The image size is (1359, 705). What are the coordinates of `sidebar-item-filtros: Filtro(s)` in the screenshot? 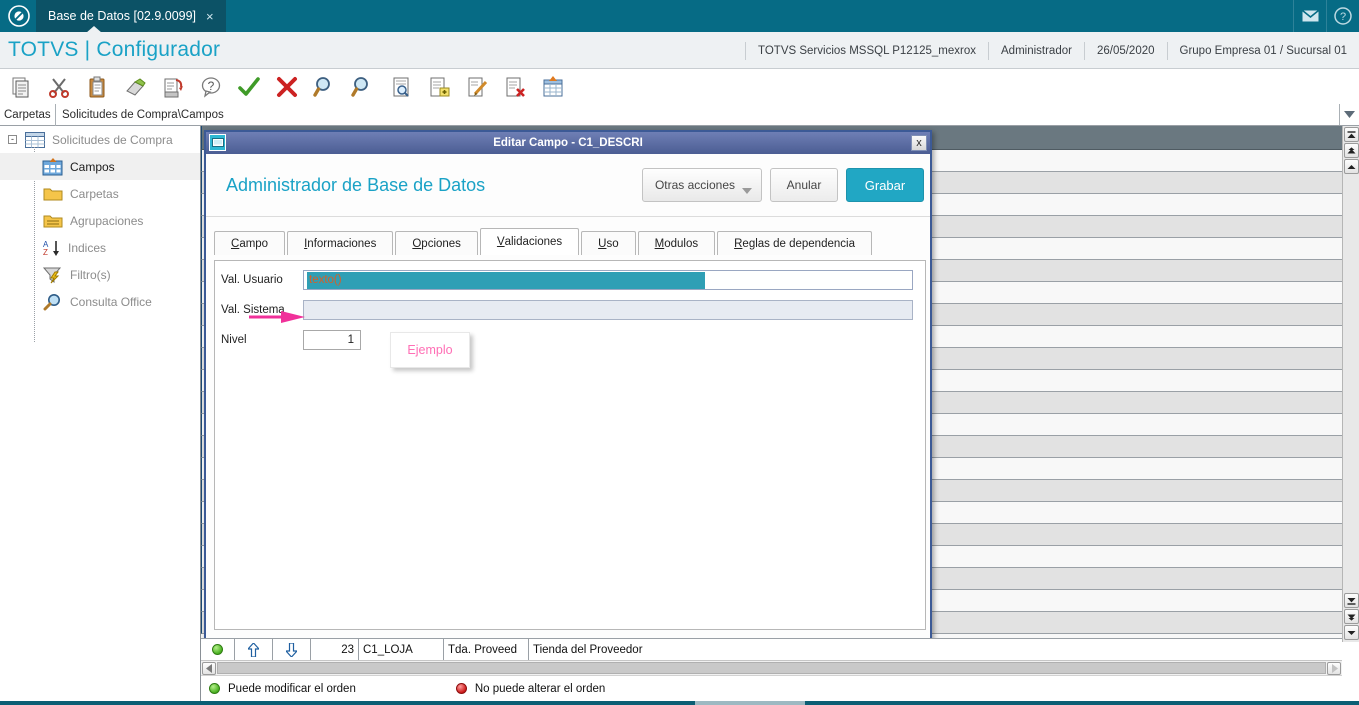 It's located at (100, 274).